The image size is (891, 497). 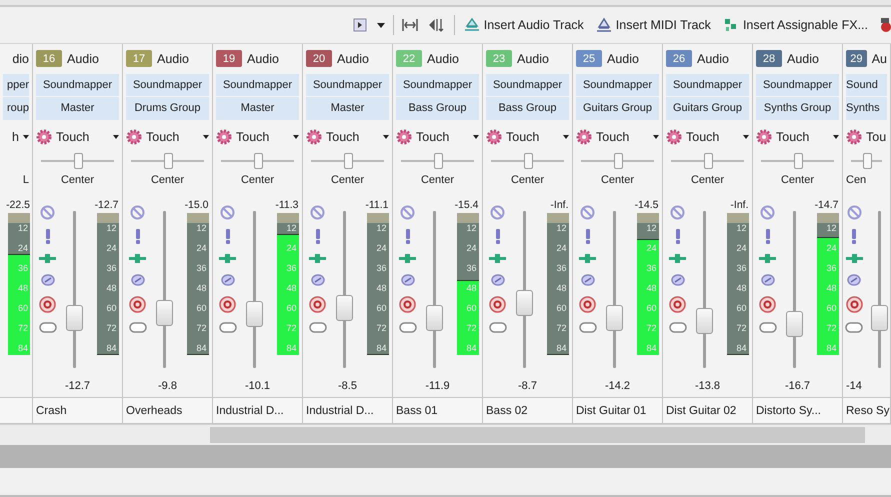 What do you see at coordinates (866, 410) in the screenshot?
I see `track-name: Reso Sy` at bounding box center [866, 410].